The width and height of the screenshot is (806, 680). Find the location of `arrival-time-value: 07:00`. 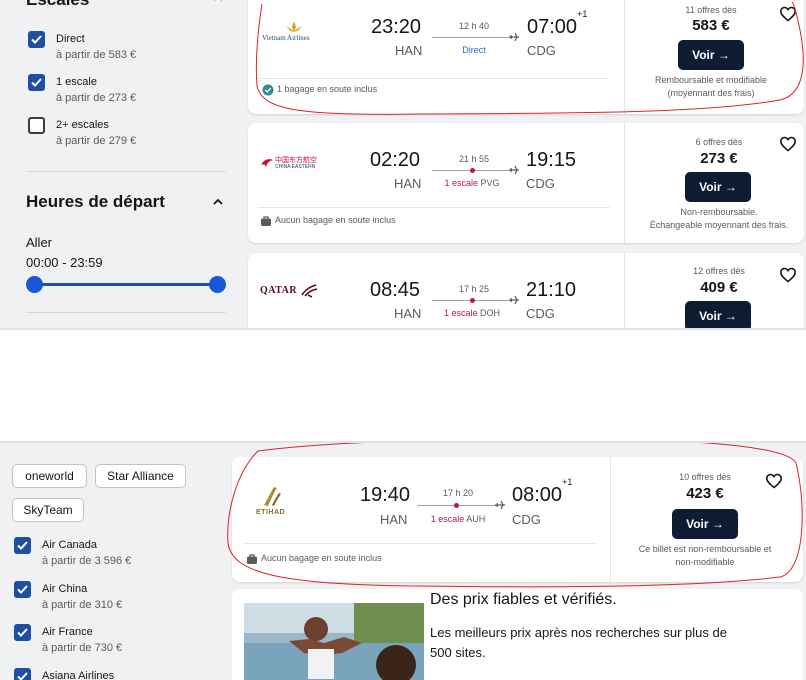

arrival-time-value: 07:00 is located at coordinates (552, 27).